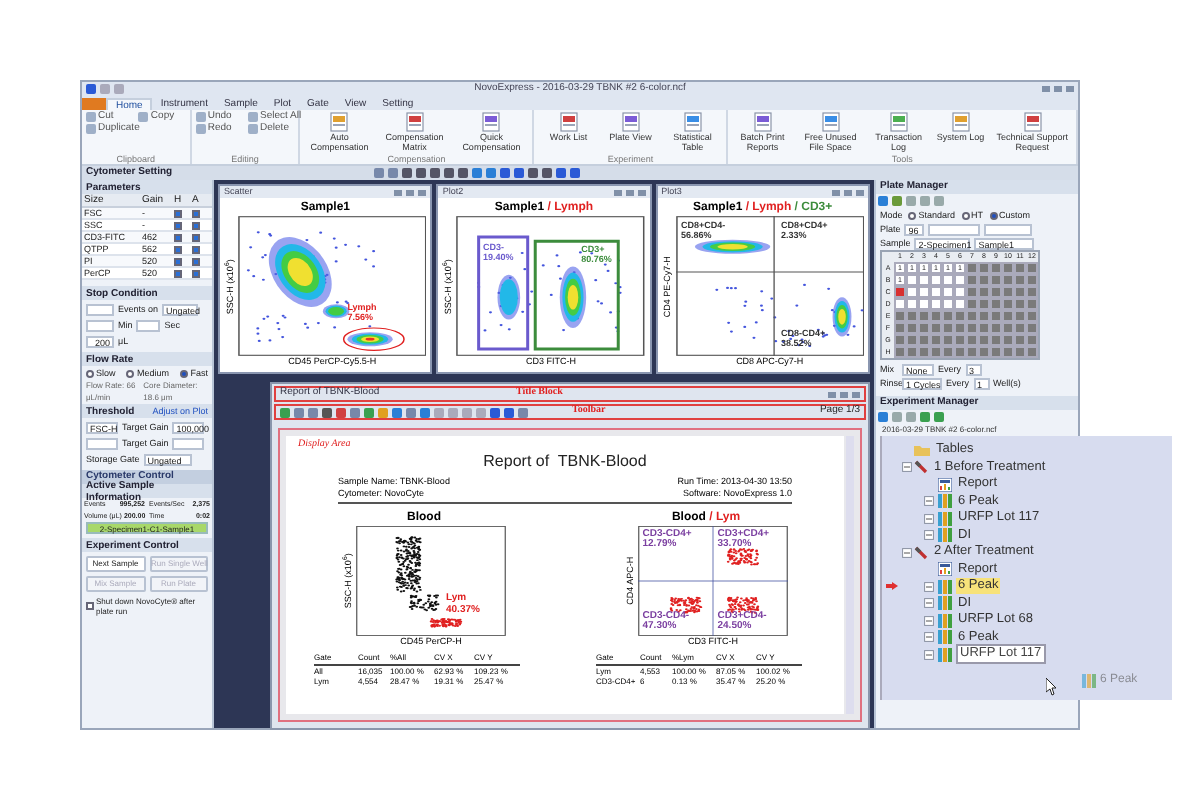  What do you see at coordinates (1089, 681) in the screenshot?
I see `tubes-icon` at bounding box center [1089, 681].